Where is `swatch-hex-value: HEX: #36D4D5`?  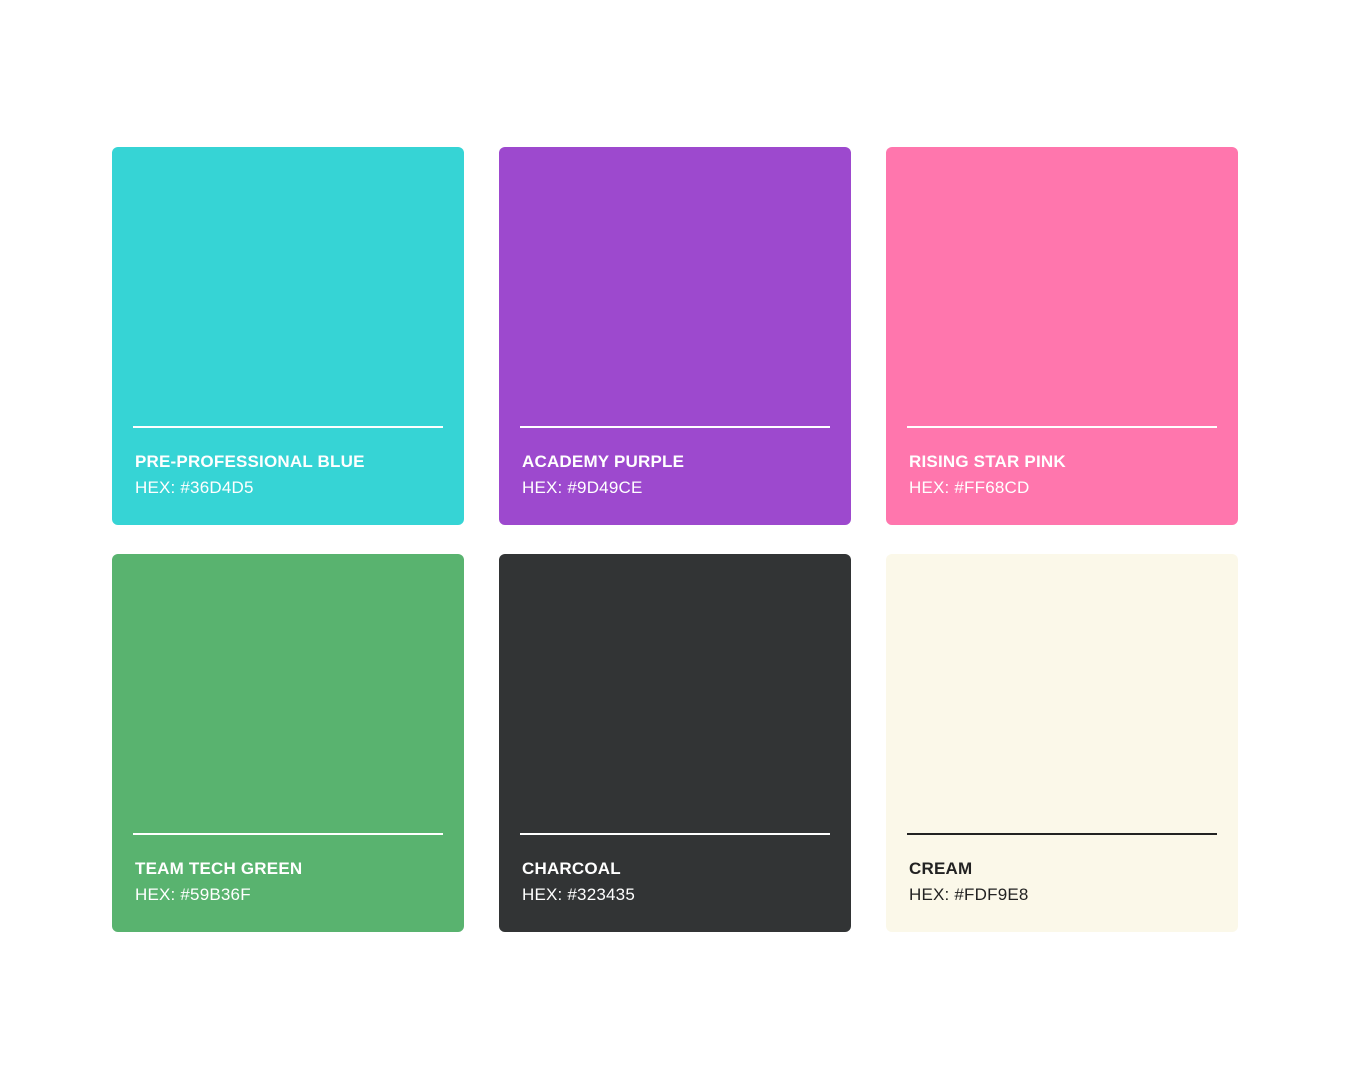 swatch-hex-value: HEX: #36D4D5 is located at coordinates (194, 487).